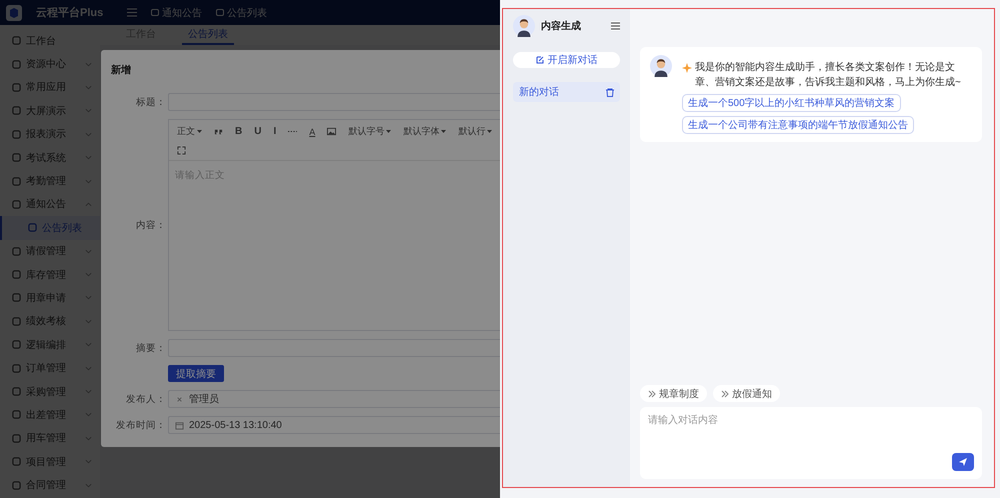 This screenshot has height=498, width=1000. I want to click on field-label: 标题：, so click(151, 102).